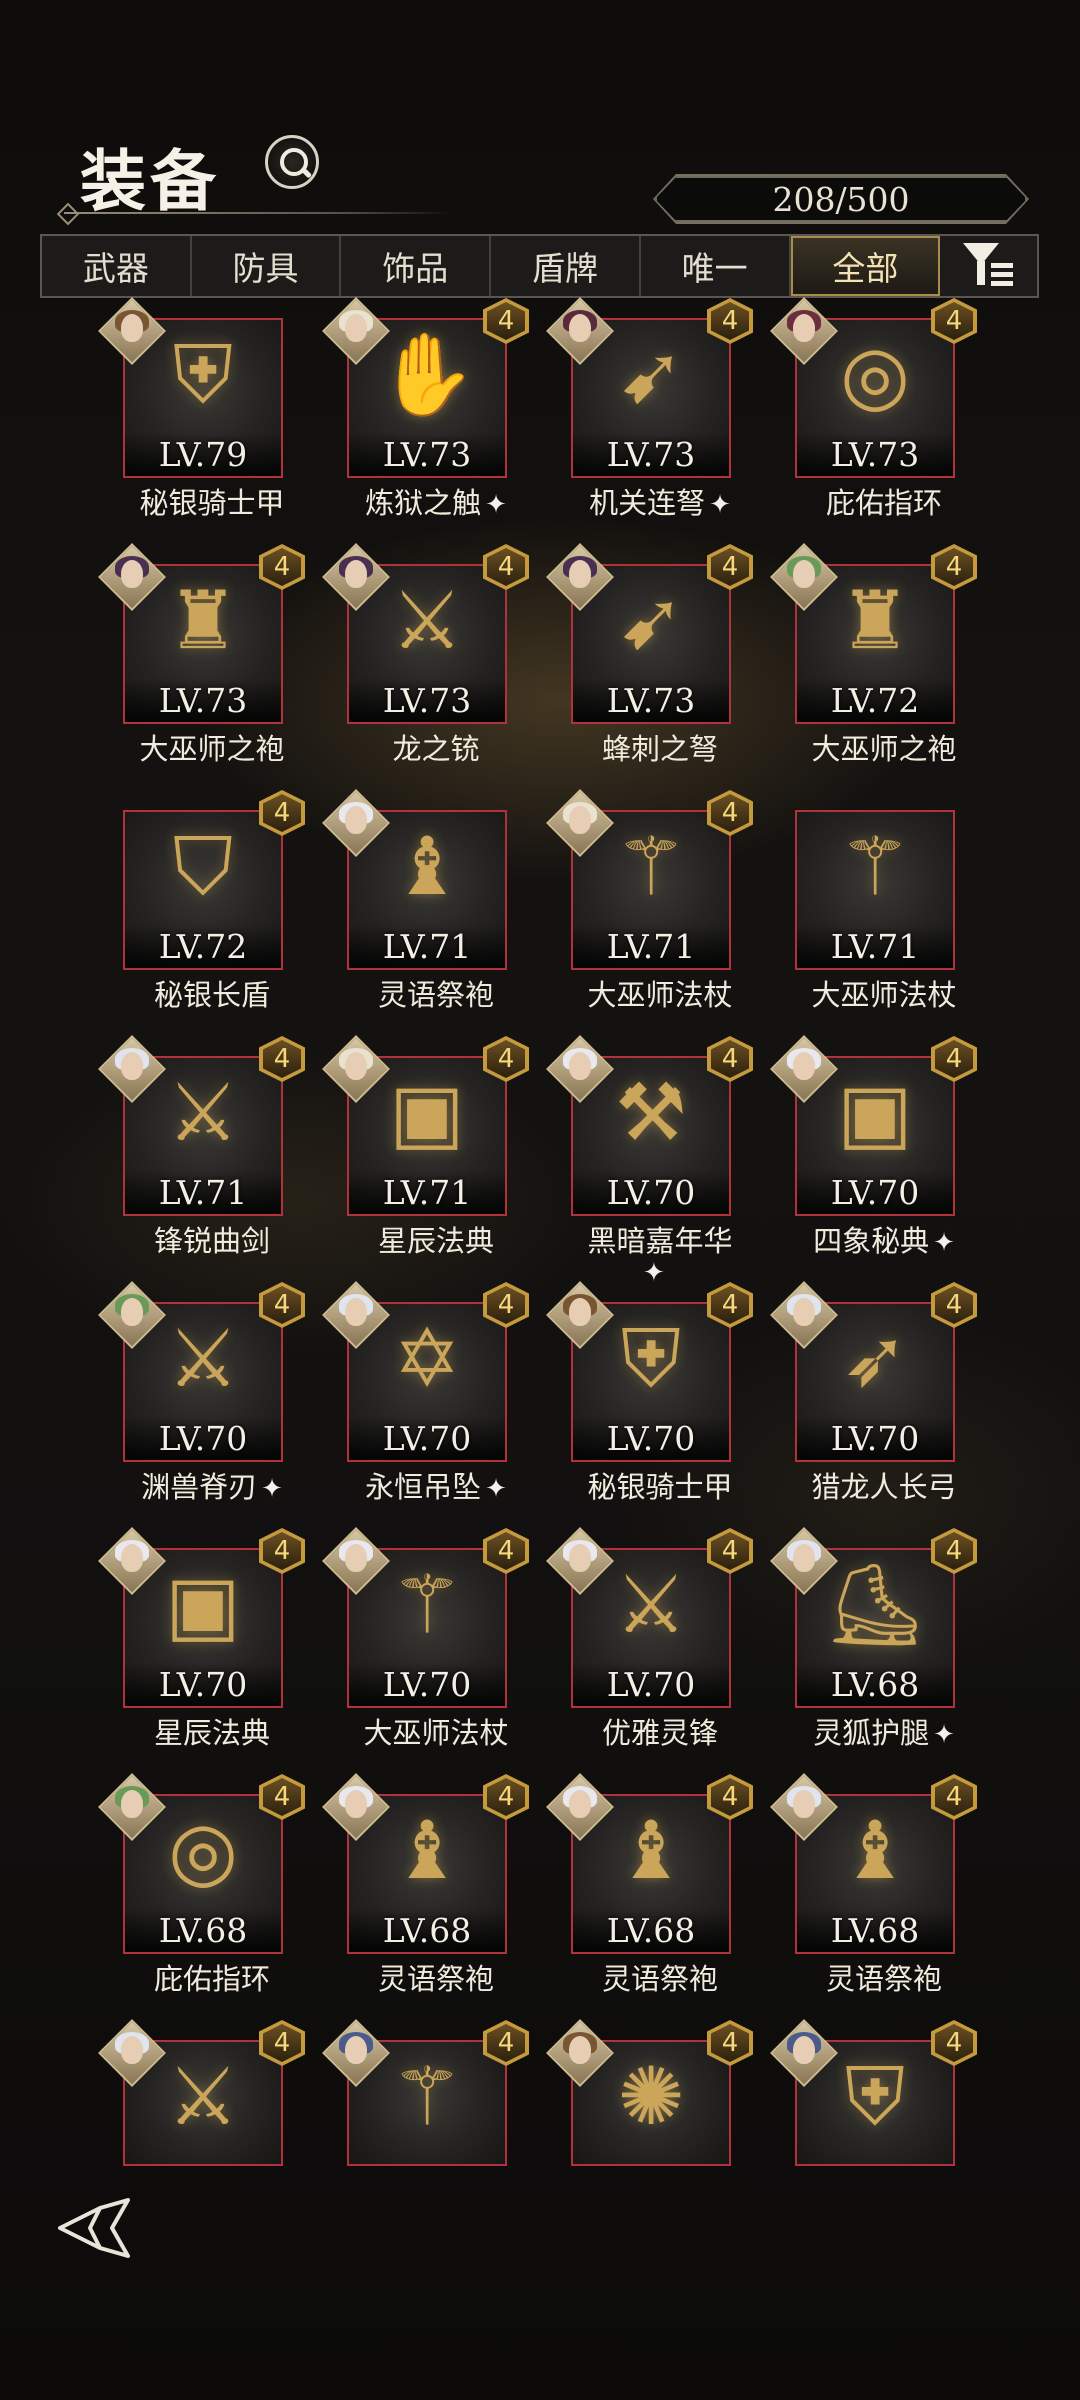 The height and width of the screenshot is (2400, 1080). I want to click on item-name: 秘银骑士甲, so click(212, 503).